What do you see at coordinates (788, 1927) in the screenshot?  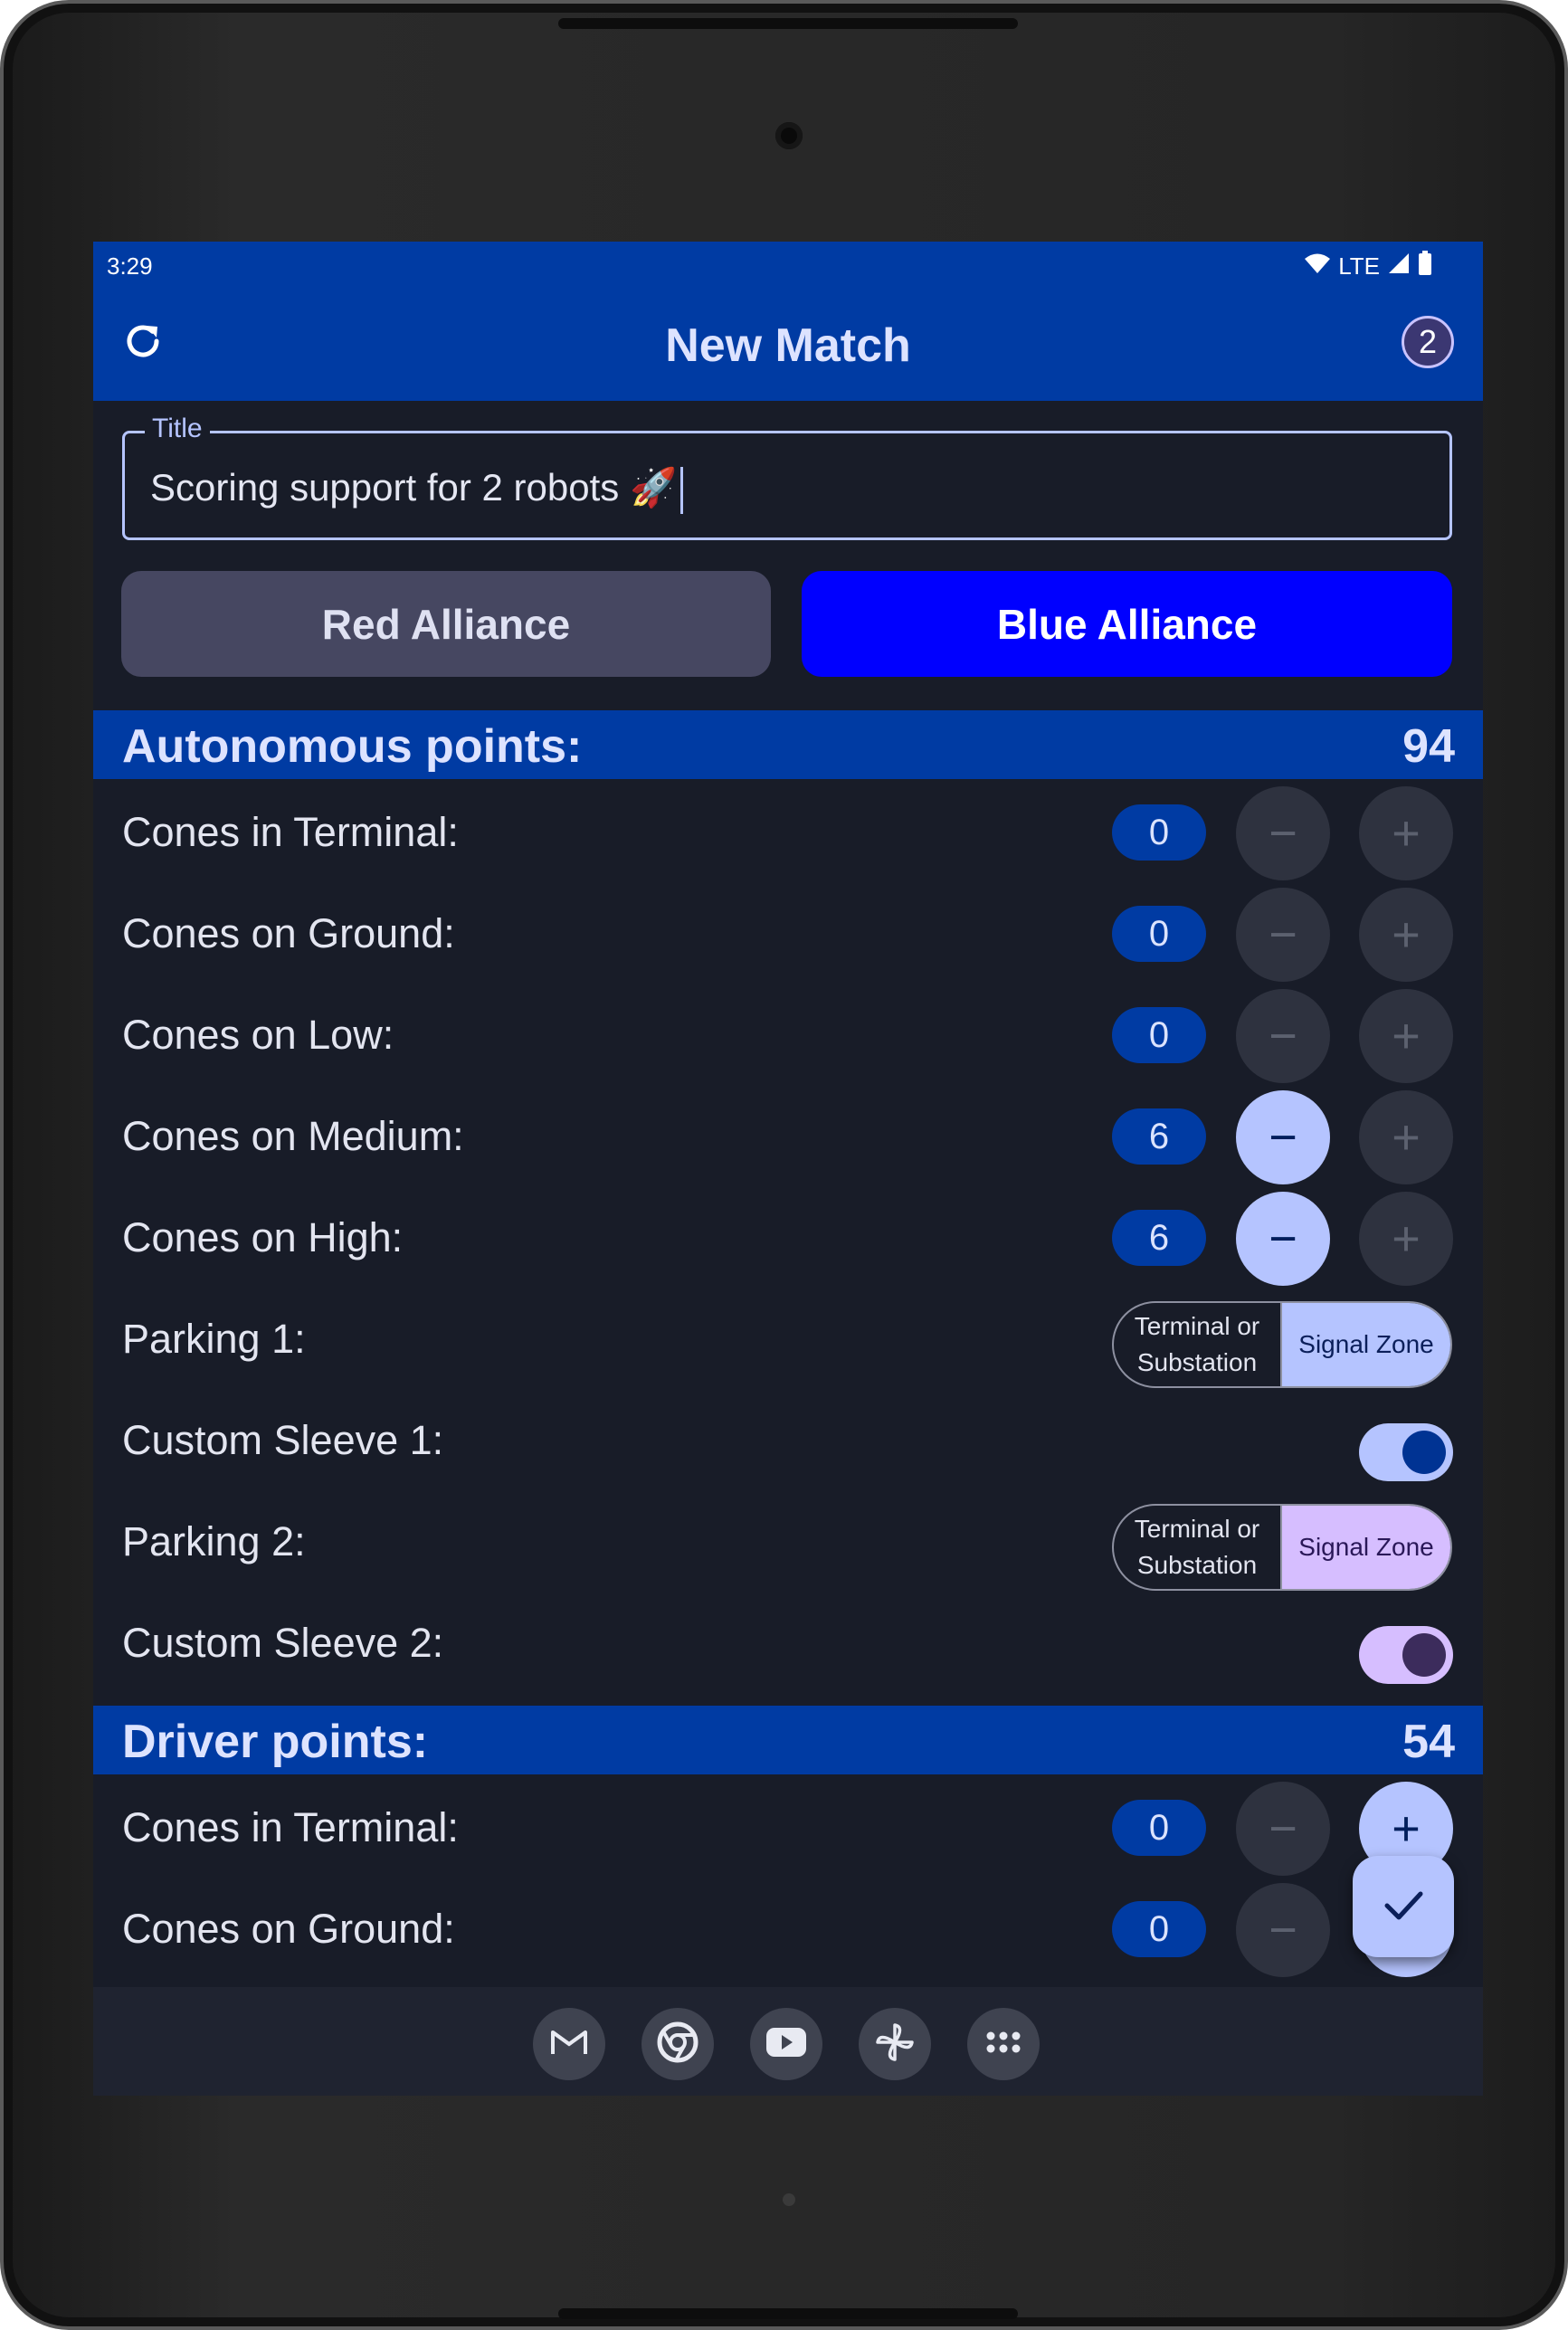 I see `driver-row-cones-ground: Cones on Ground: 0 − +` at bounding box center [788, 1927].